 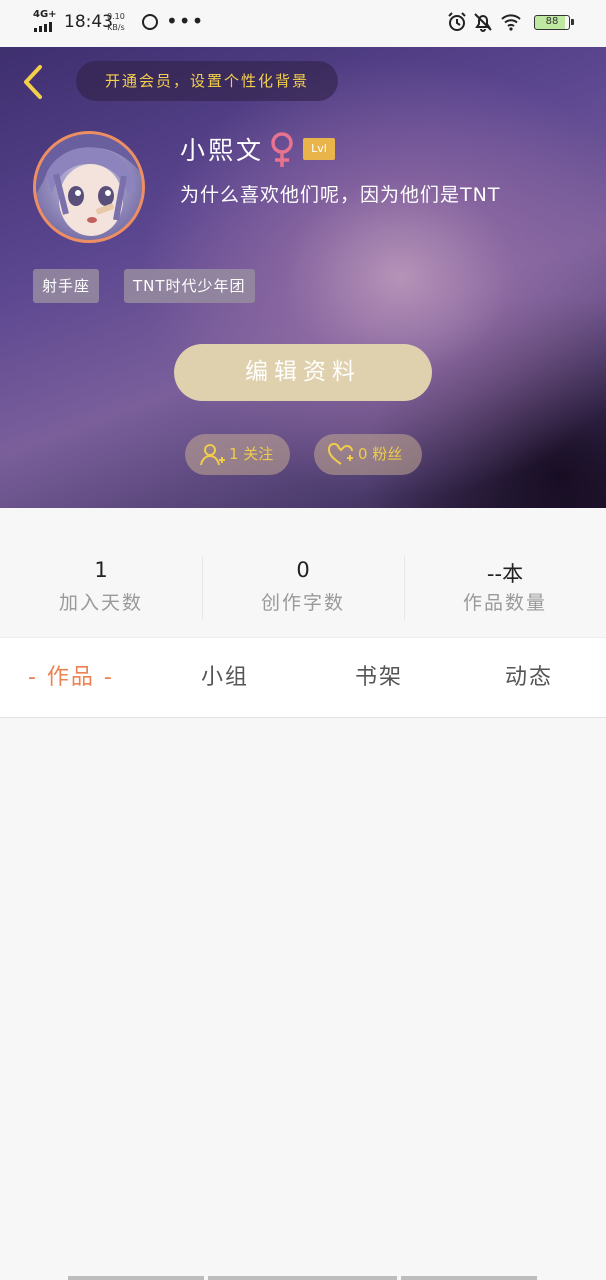 I want to click on username: 小熙文, so click(x=222, y=150).